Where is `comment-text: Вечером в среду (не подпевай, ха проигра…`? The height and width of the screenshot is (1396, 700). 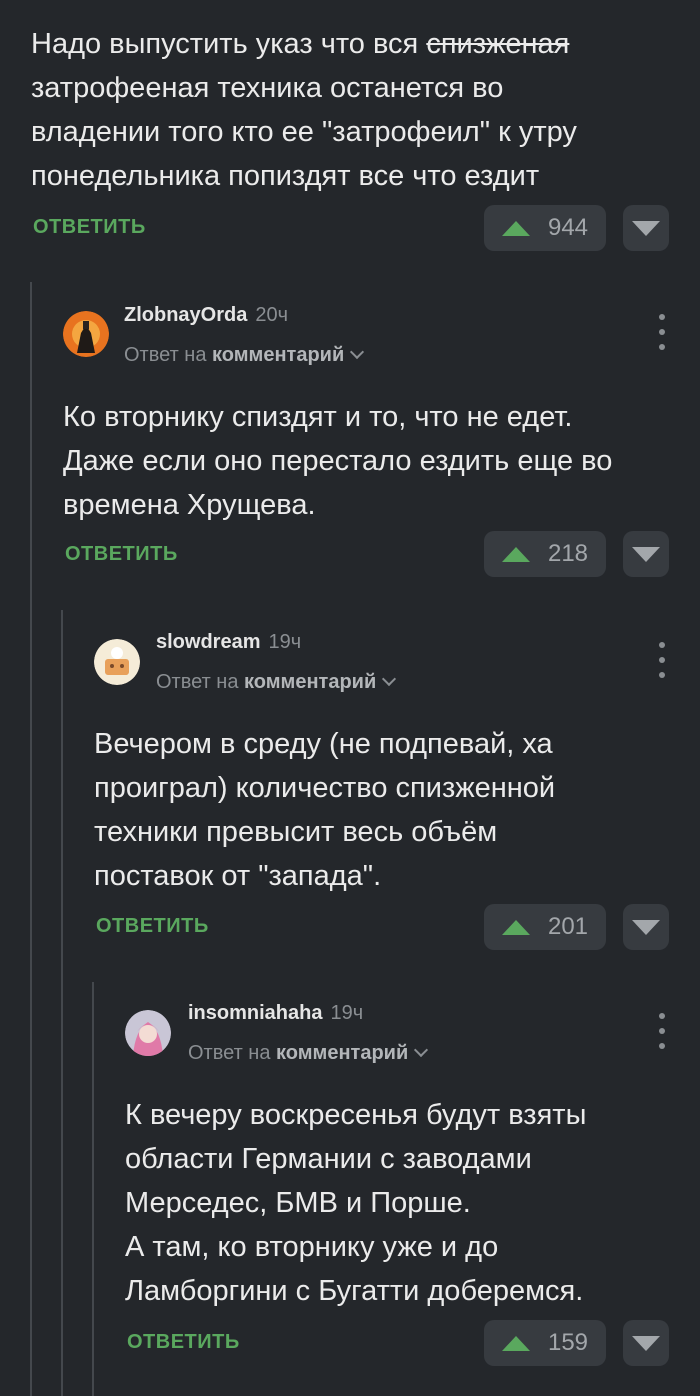
comment-text: Вечером в среду (не подпевай, ха проигра… is located at coordinates (325, 810).